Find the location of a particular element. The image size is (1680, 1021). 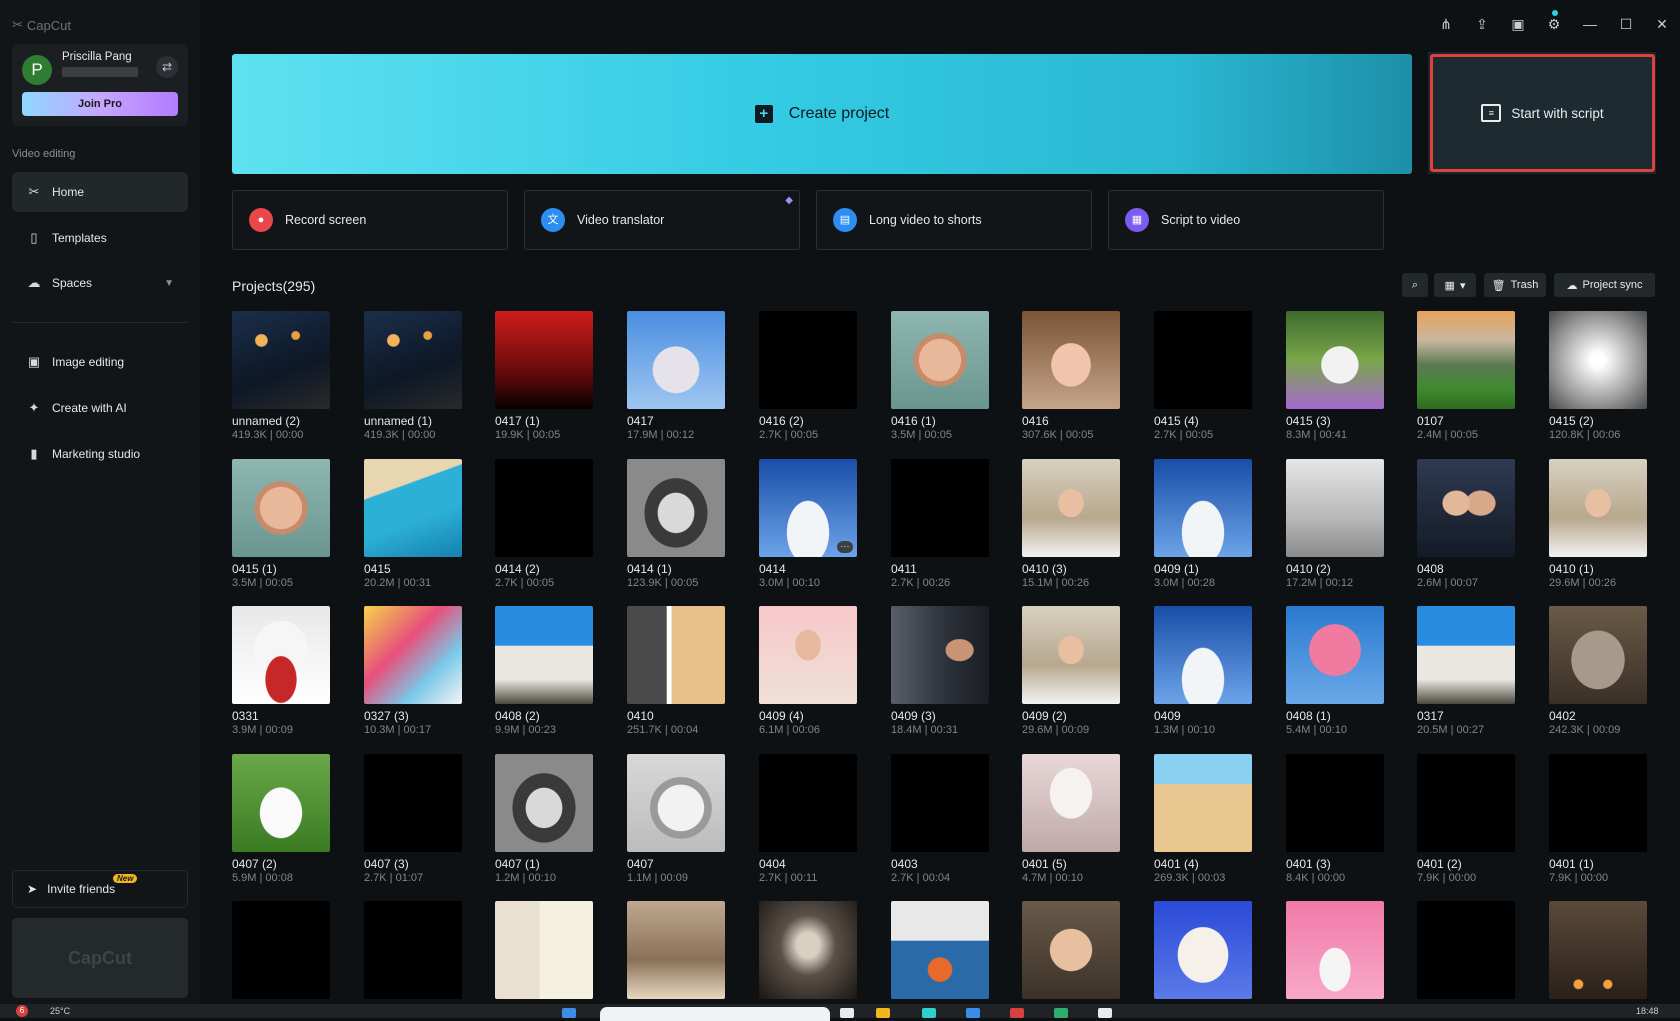

project-card: 0407 1.1M | 00:09 is located at coordinates (676, 819).